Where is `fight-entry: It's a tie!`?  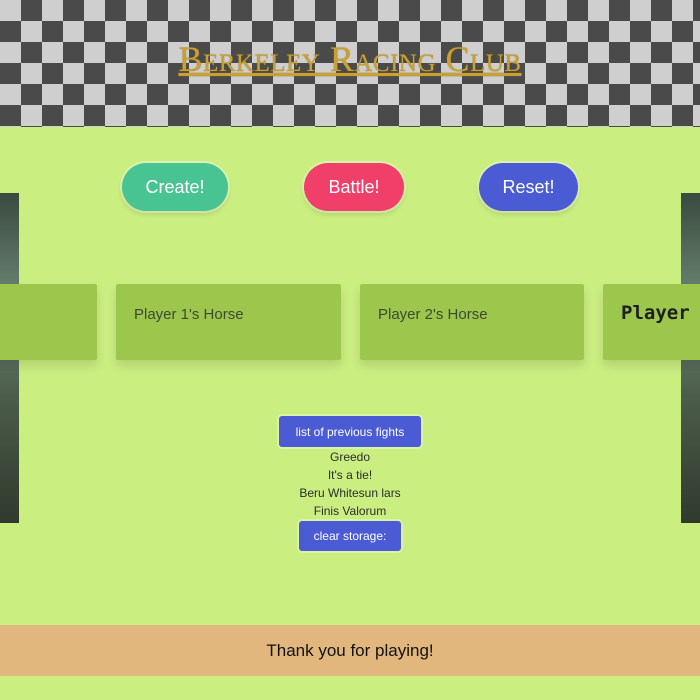
fight-entry: It's a tie! is located at coordinates (350, 475).